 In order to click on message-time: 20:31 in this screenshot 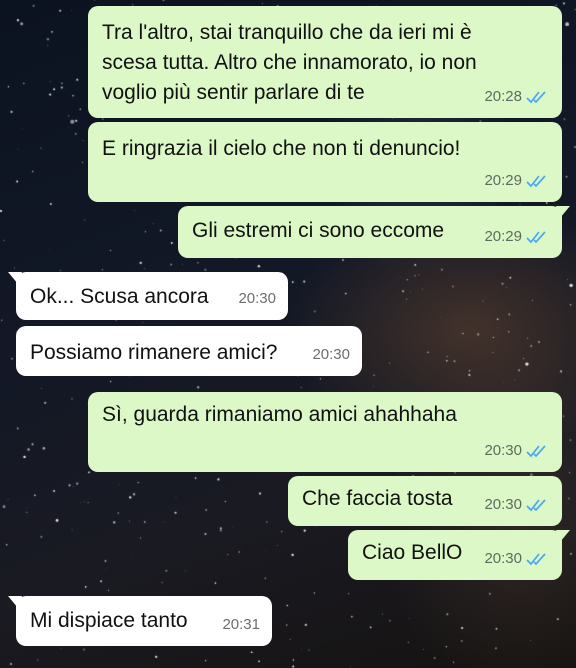, I will do `click(241, 624)`.